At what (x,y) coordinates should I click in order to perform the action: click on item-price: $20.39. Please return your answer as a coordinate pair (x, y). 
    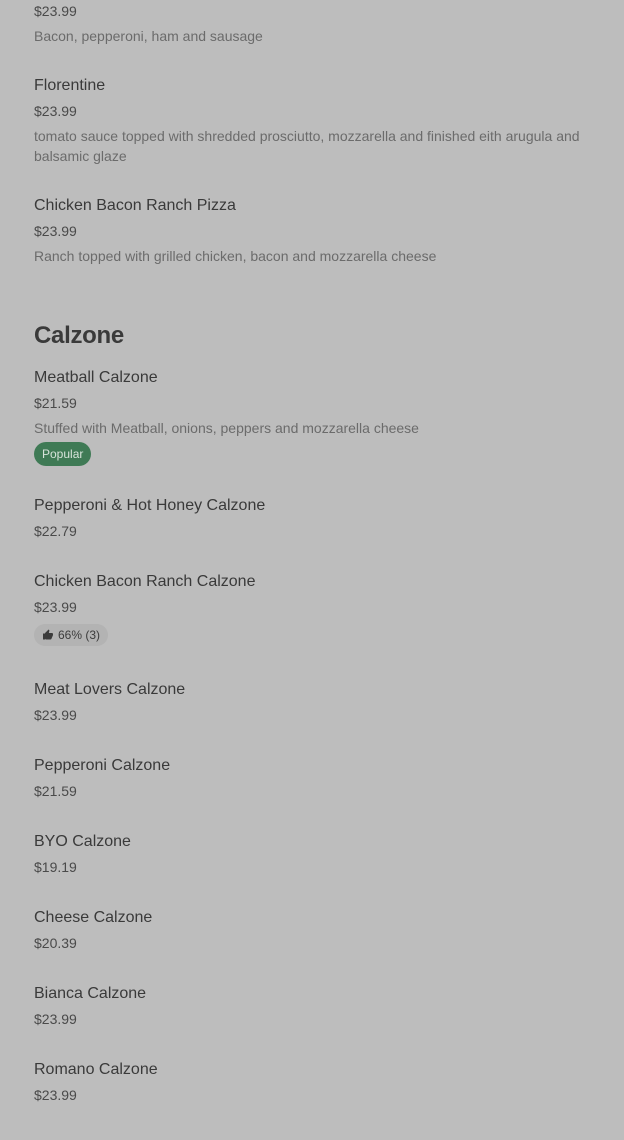
    Looking at the image, I should click on (55, 943).